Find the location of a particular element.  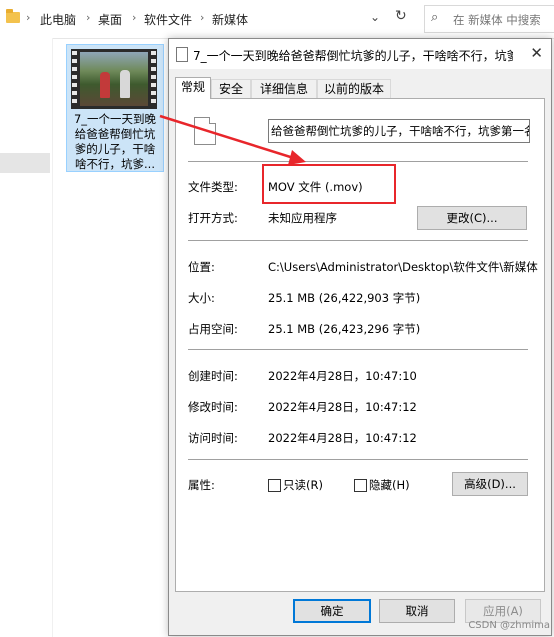

close-icon: ✕ is located at coordinates (536, 53).